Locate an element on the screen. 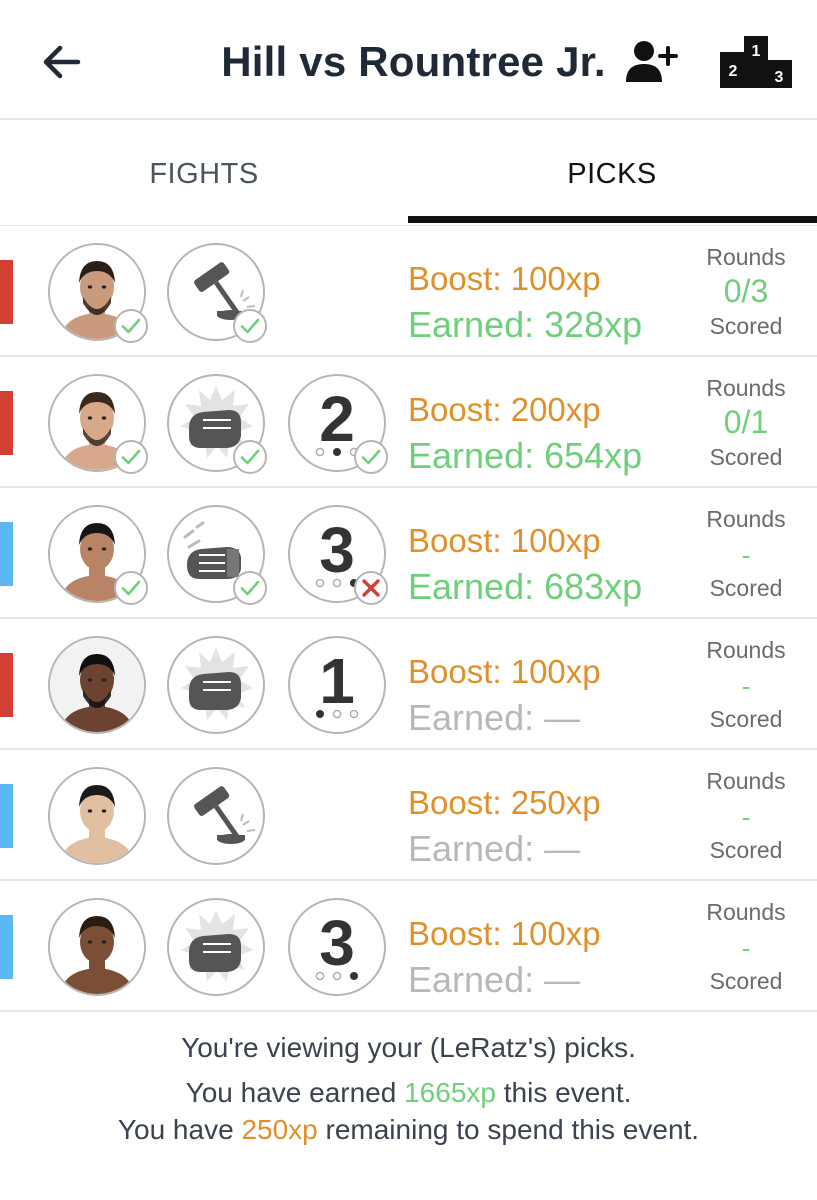 The height and width of the screenshot is (1200, 817). rounds-scored: Rounds 0/3 Scored is located at coordinates (746, 292).